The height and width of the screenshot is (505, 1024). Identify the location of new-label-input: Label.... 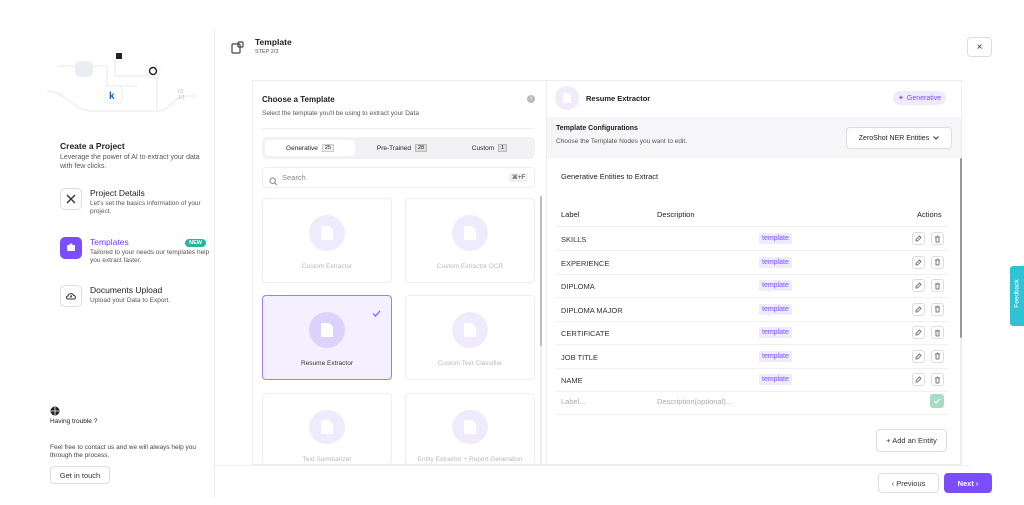
(573, 401).